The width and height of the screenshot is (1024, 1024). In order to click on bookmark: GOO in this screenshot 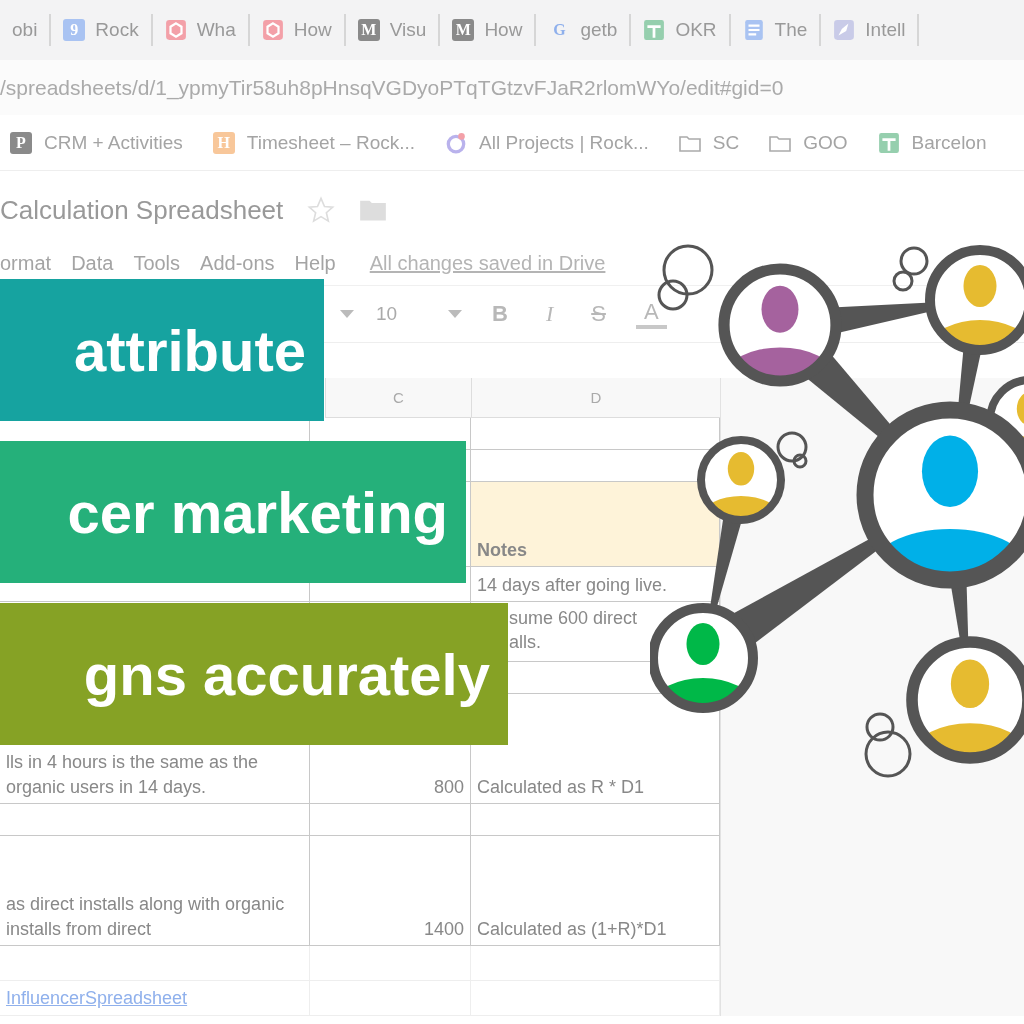, I will do `click(825, 142)`.